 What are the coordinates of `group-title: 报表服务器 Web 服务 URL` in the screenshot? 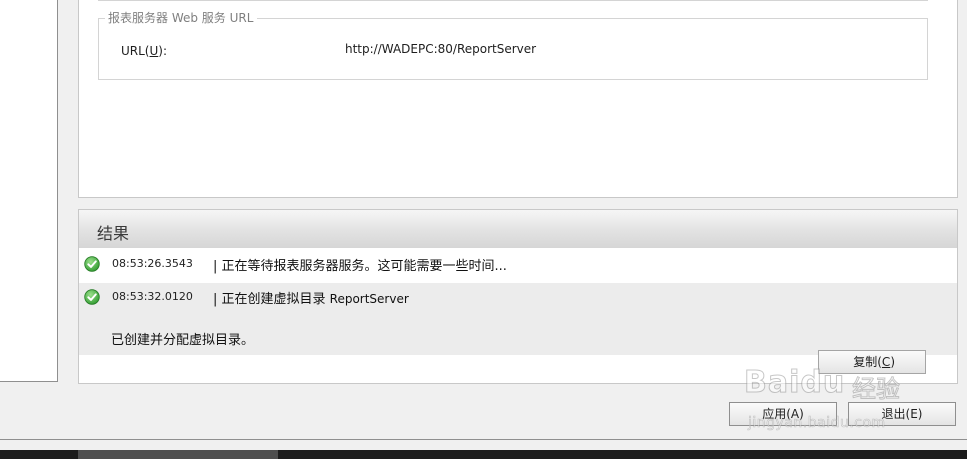 It's located at (181, 18).